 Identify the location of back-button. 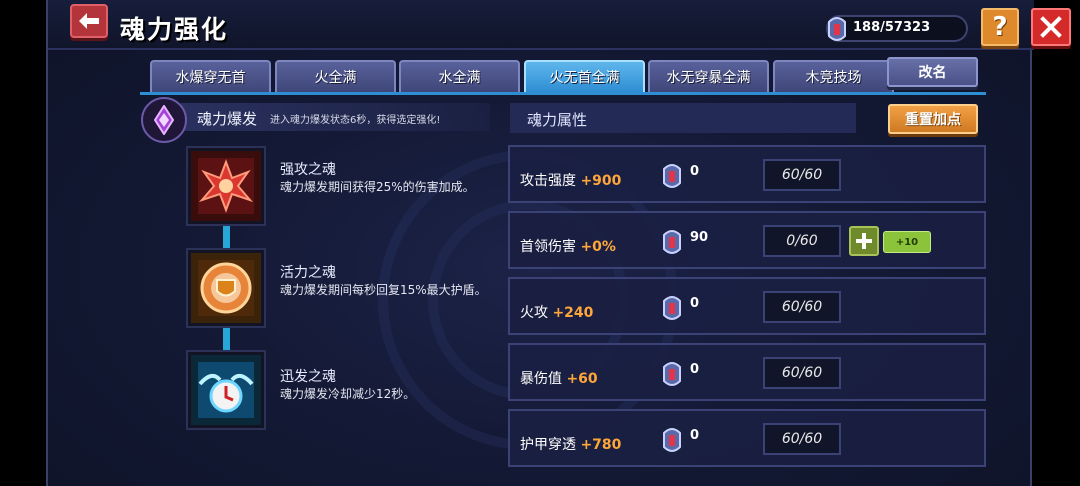
(89, 21).